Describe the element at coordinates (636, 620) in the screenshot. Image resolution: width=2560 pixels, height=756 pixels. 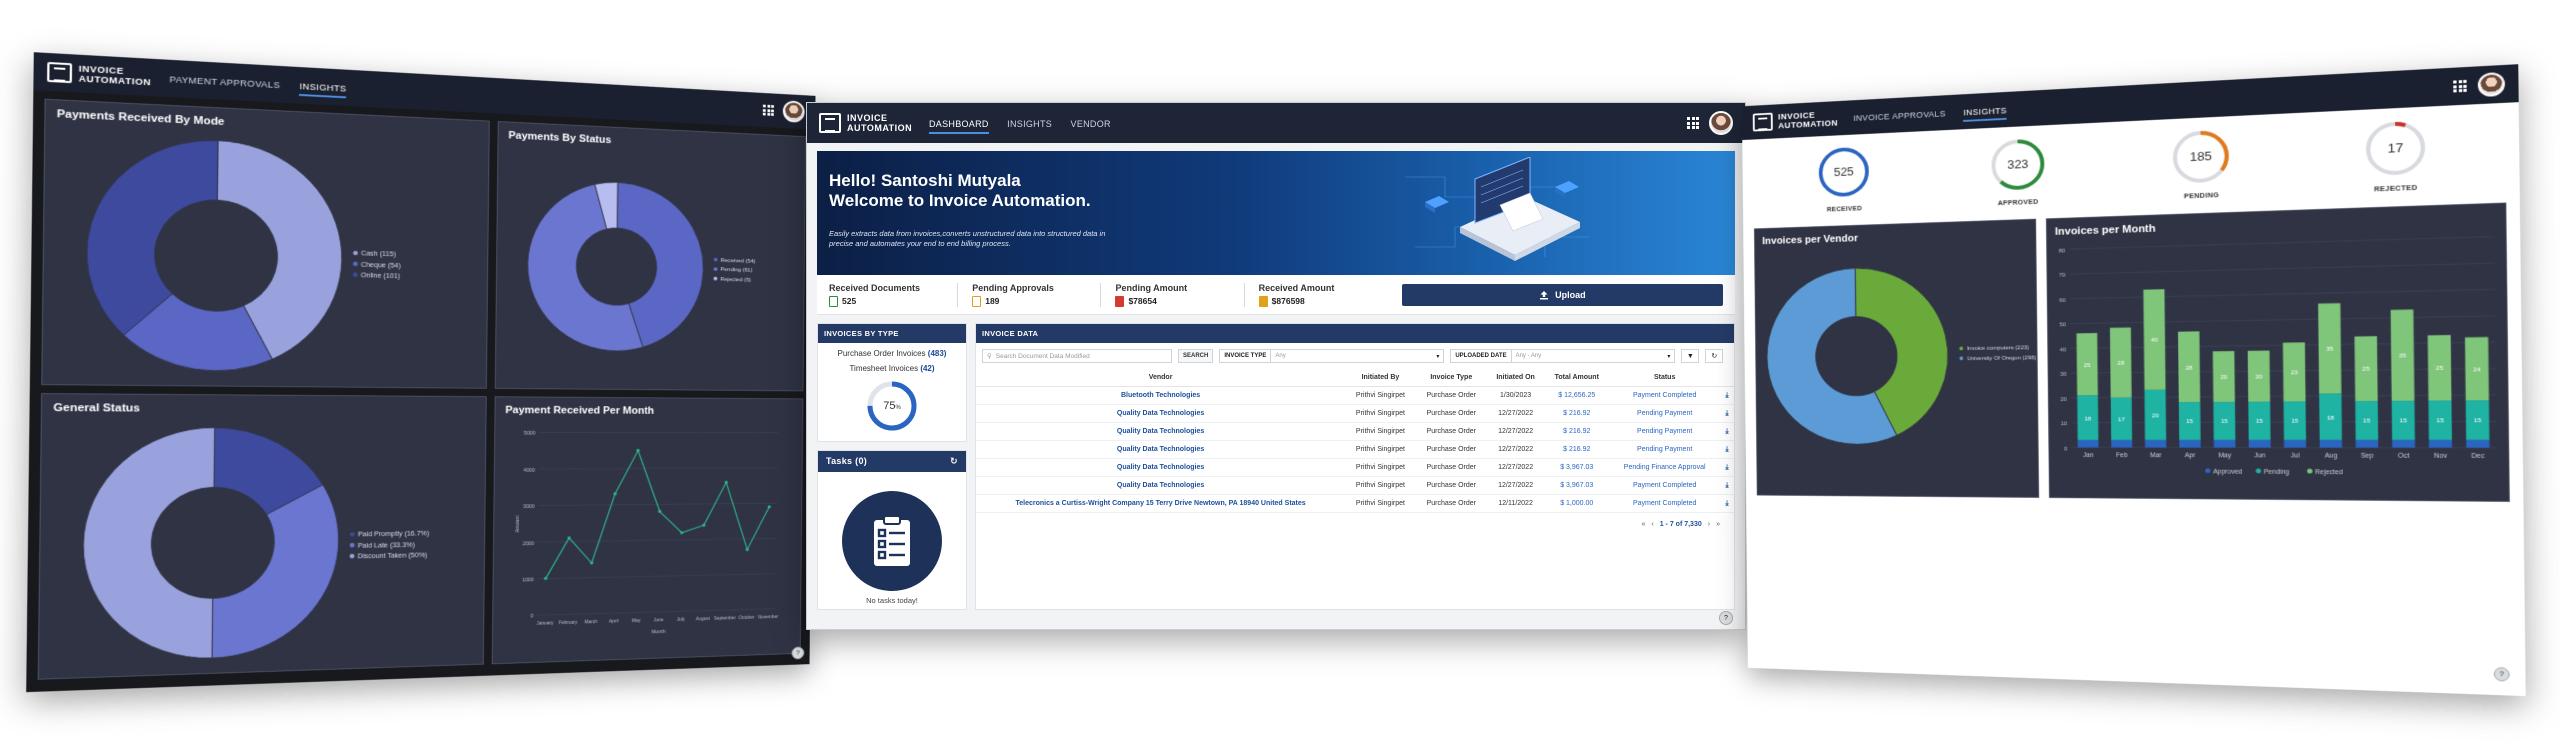
I see `x-tick-label: May` at that location.